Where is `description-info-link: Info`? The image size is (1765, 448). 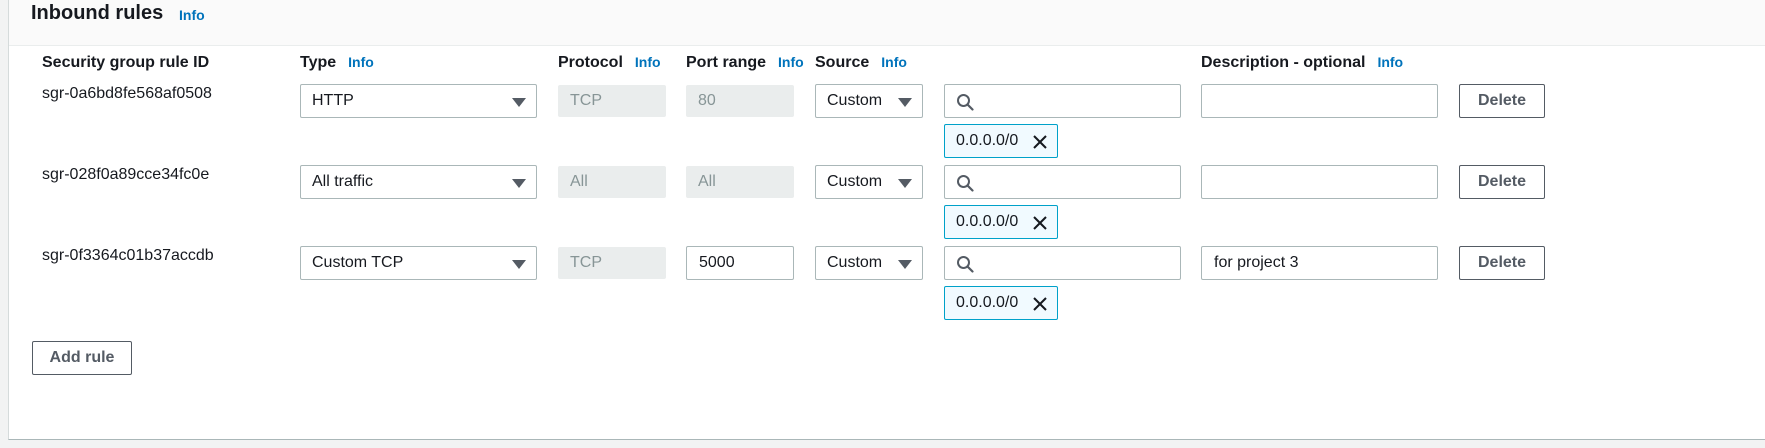 description-info-link: Info is located at coordinates (1390, 62).